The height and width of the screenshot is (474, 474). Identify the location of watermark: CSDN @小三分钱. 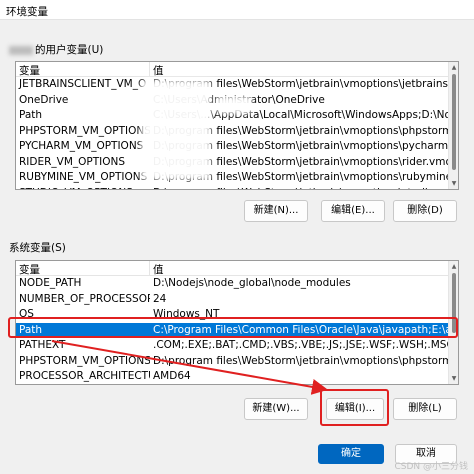
(431, 467).